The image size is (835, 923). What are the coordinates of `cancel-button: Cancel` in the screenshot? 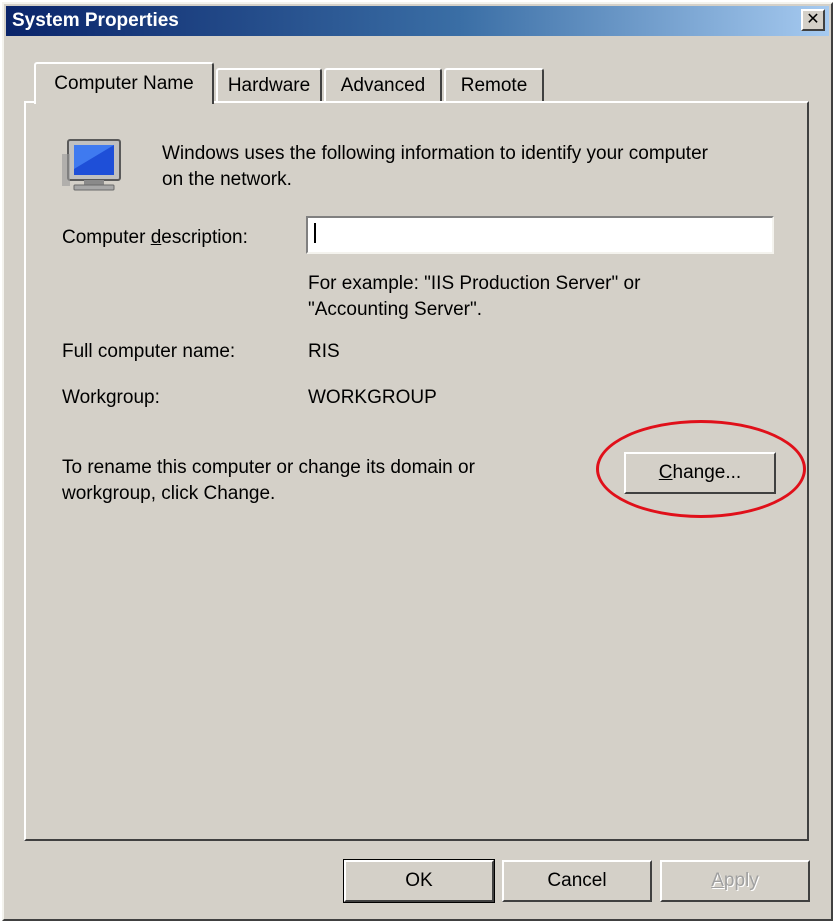 It's located at (577, 881).